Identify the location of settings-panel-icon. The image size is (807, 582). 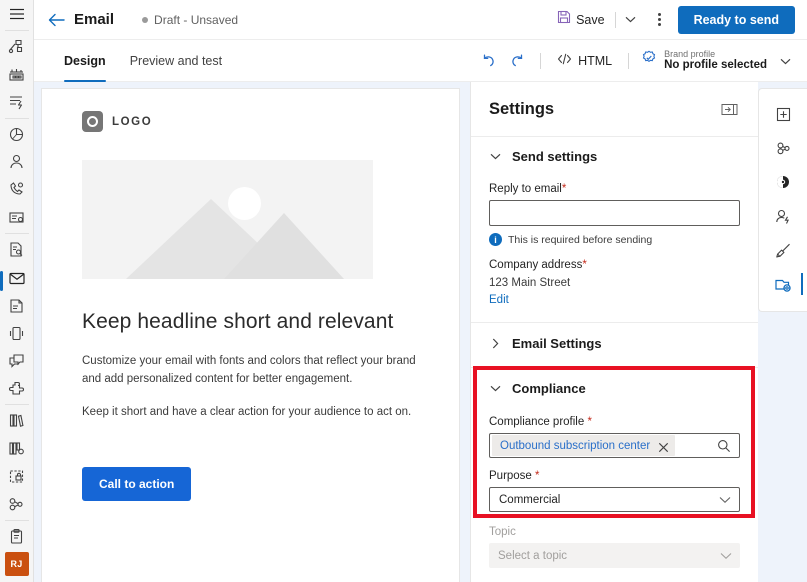
(784, 284).